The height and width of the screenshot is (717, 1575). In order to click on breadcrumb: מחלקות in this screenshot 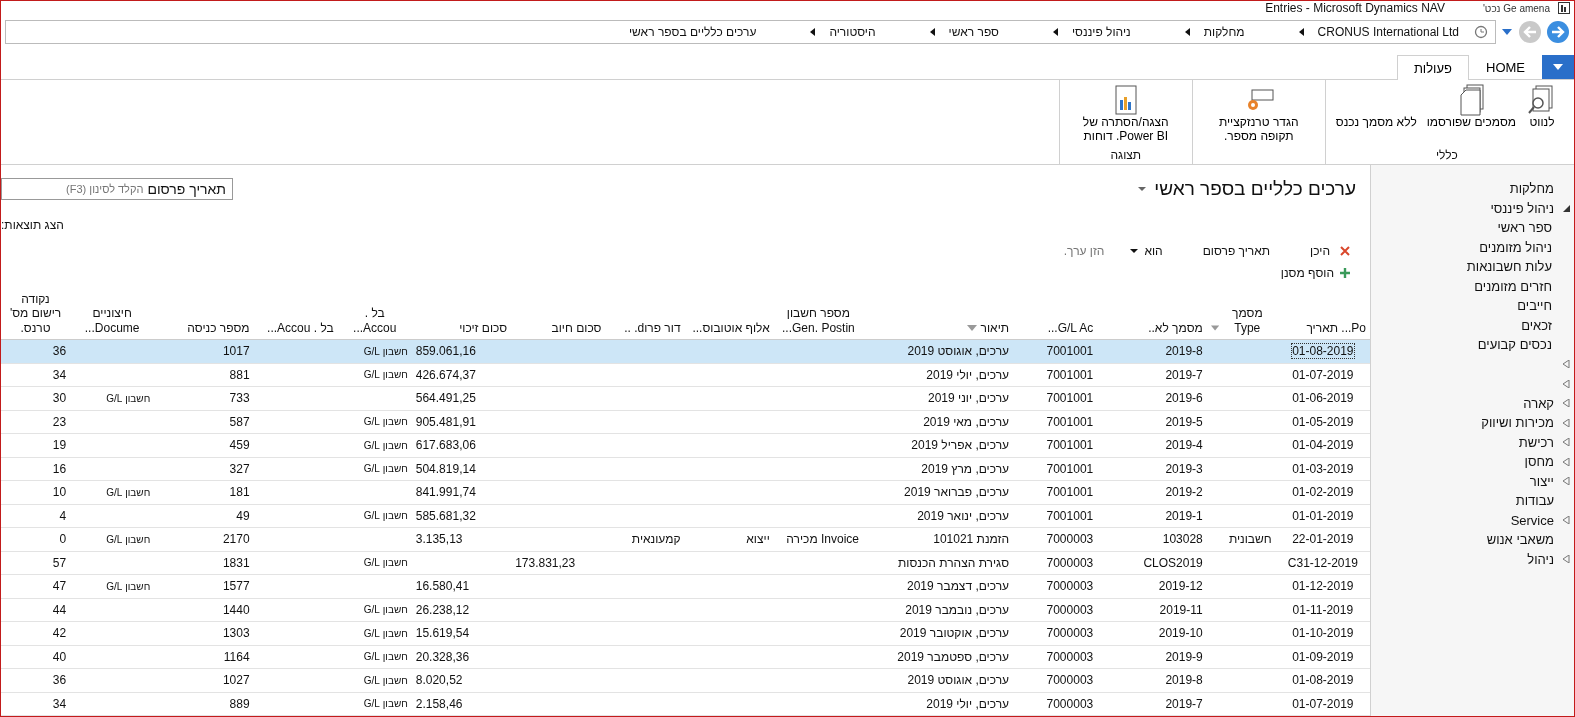, I will do `click(1224, 32)`.